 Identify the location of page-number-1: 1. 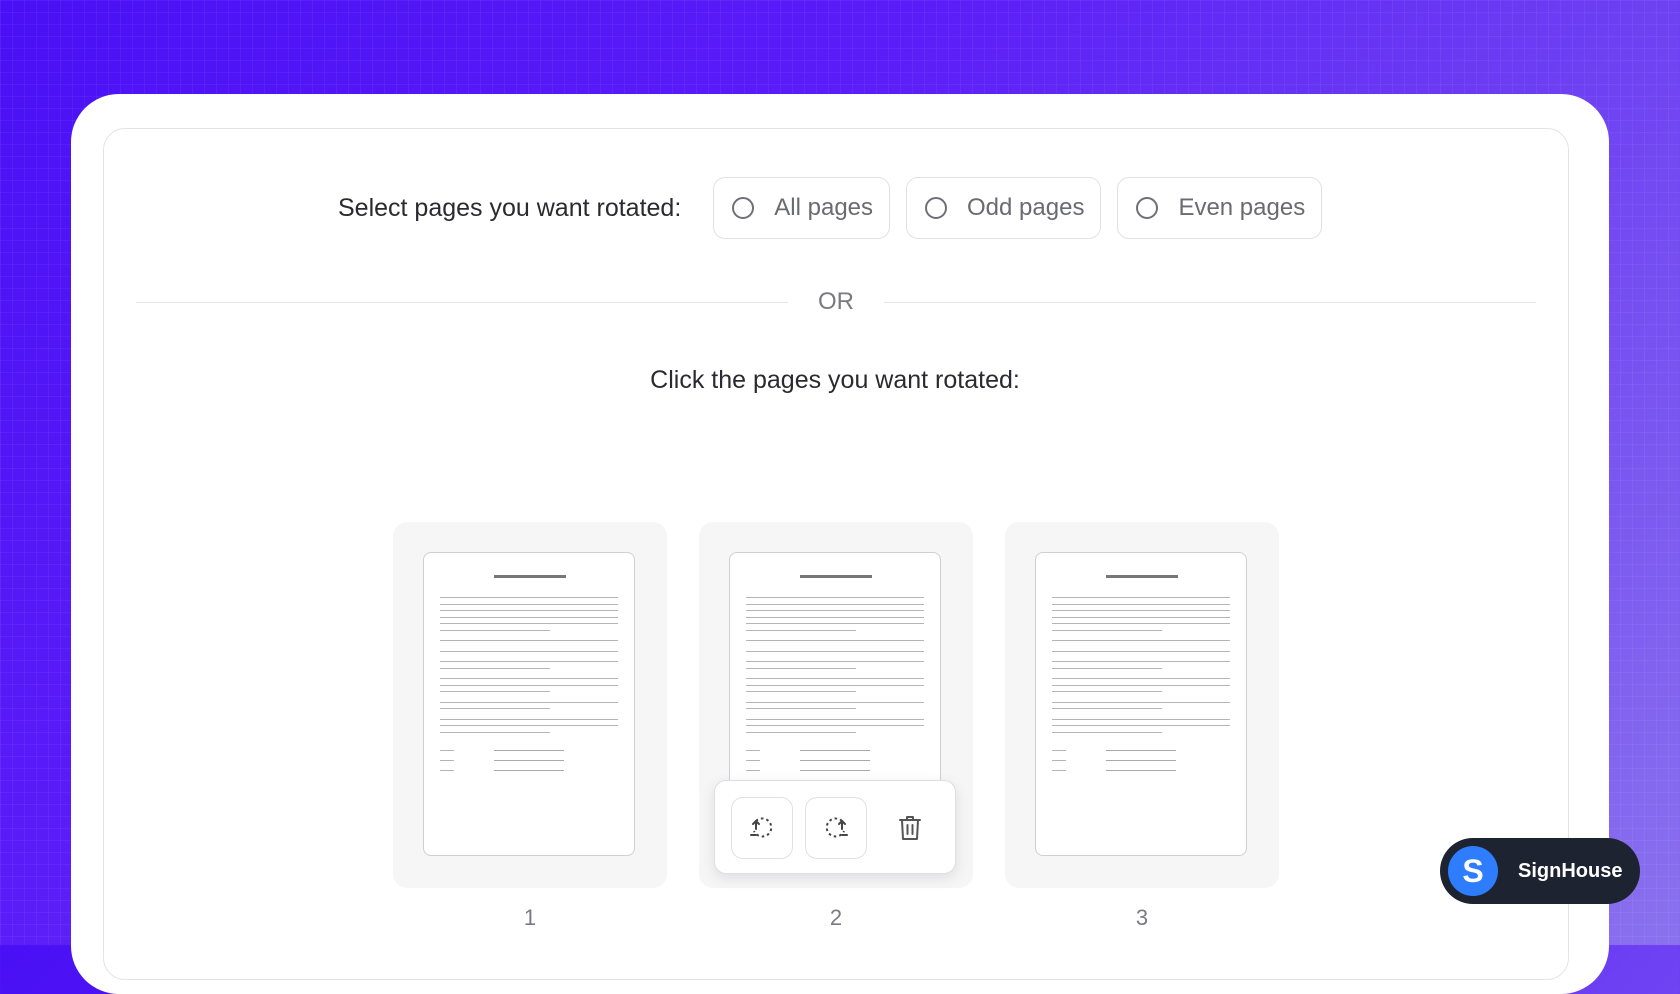
(530, 917).